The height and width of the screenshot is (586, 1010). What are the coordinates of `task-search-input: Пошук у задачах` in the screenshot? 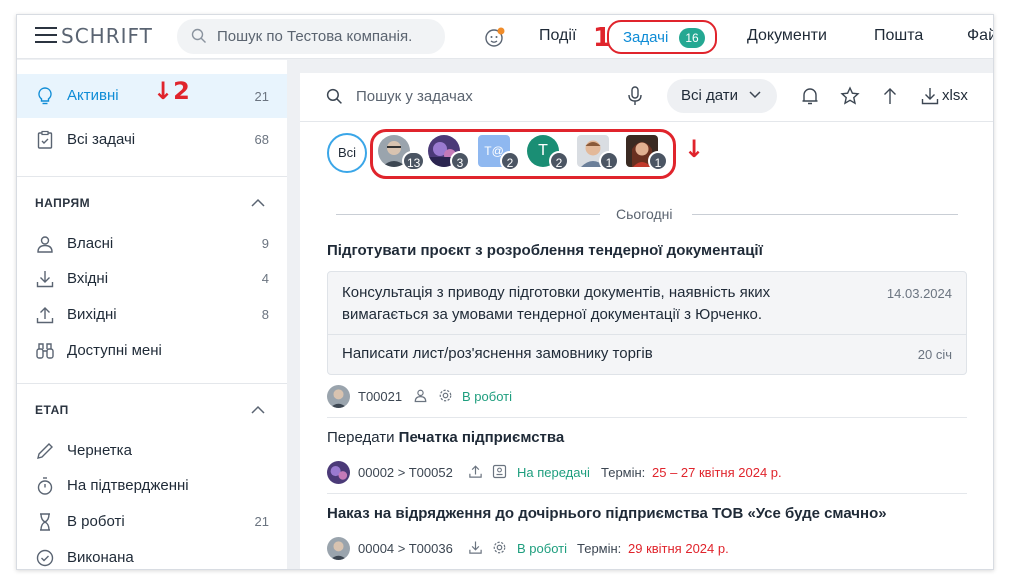 It's located at (414, 96).